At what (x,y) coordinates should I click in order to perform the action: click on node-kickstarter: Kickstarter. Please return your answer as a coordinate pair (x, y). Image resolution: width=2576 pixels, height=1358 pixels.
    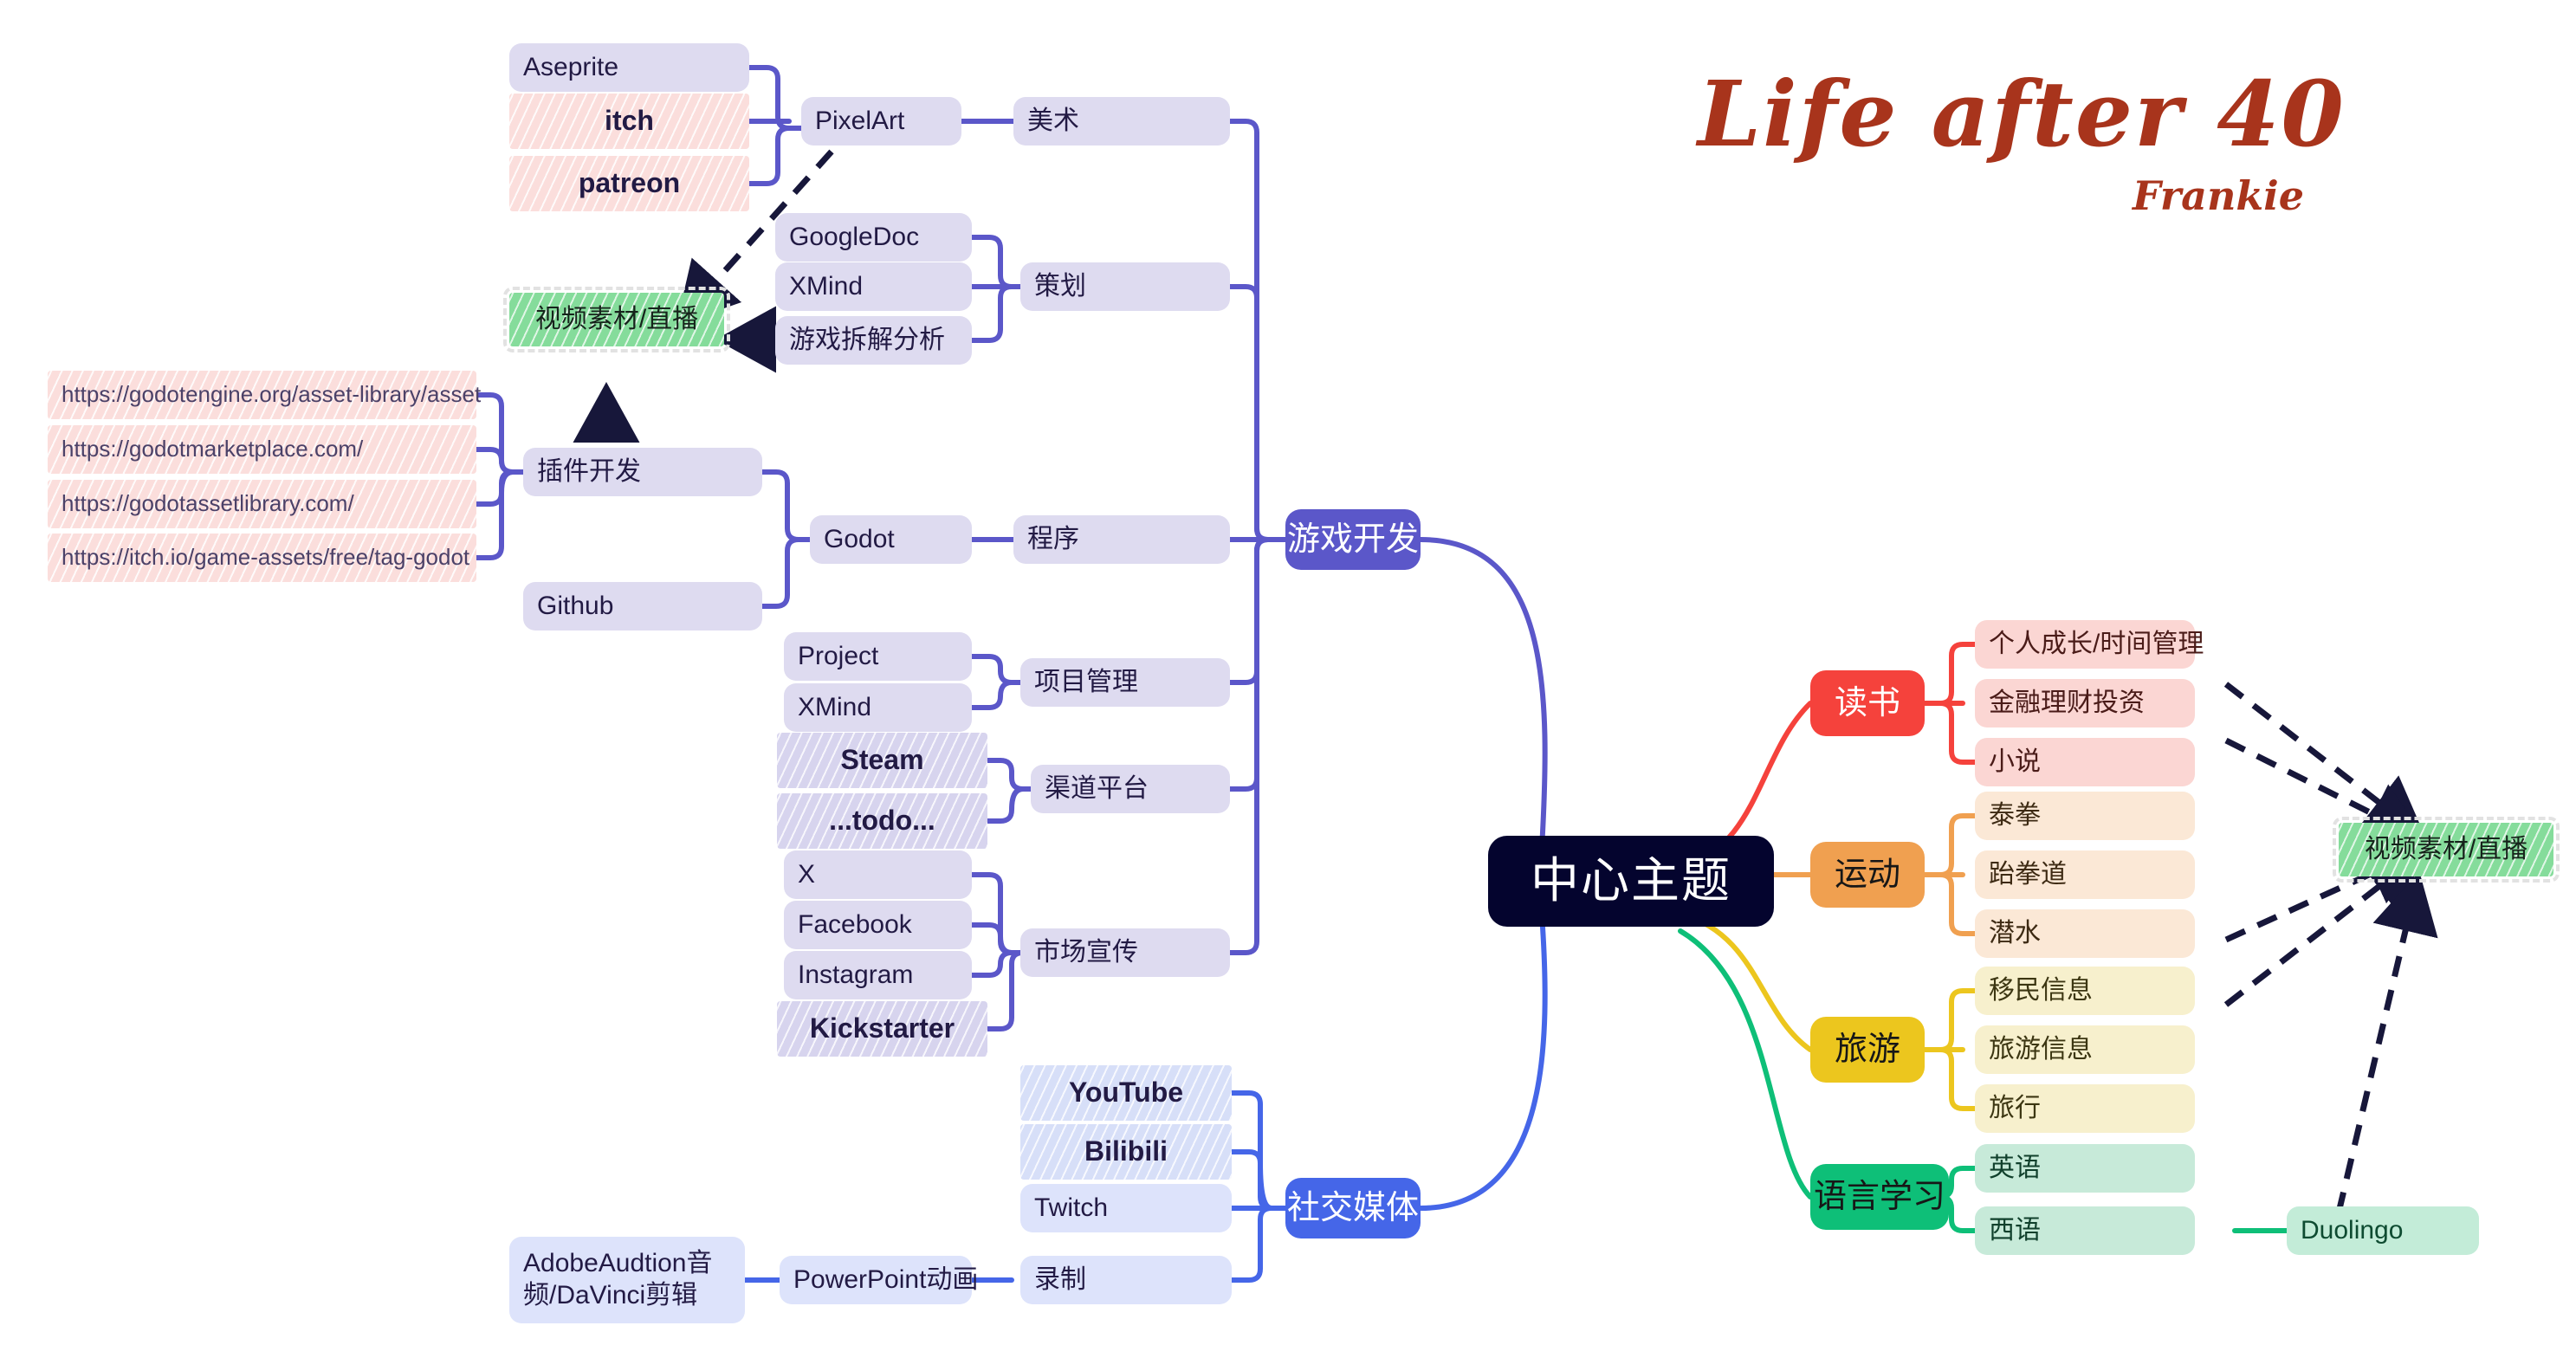
    Looking at the image, I should click on (882, 1029).